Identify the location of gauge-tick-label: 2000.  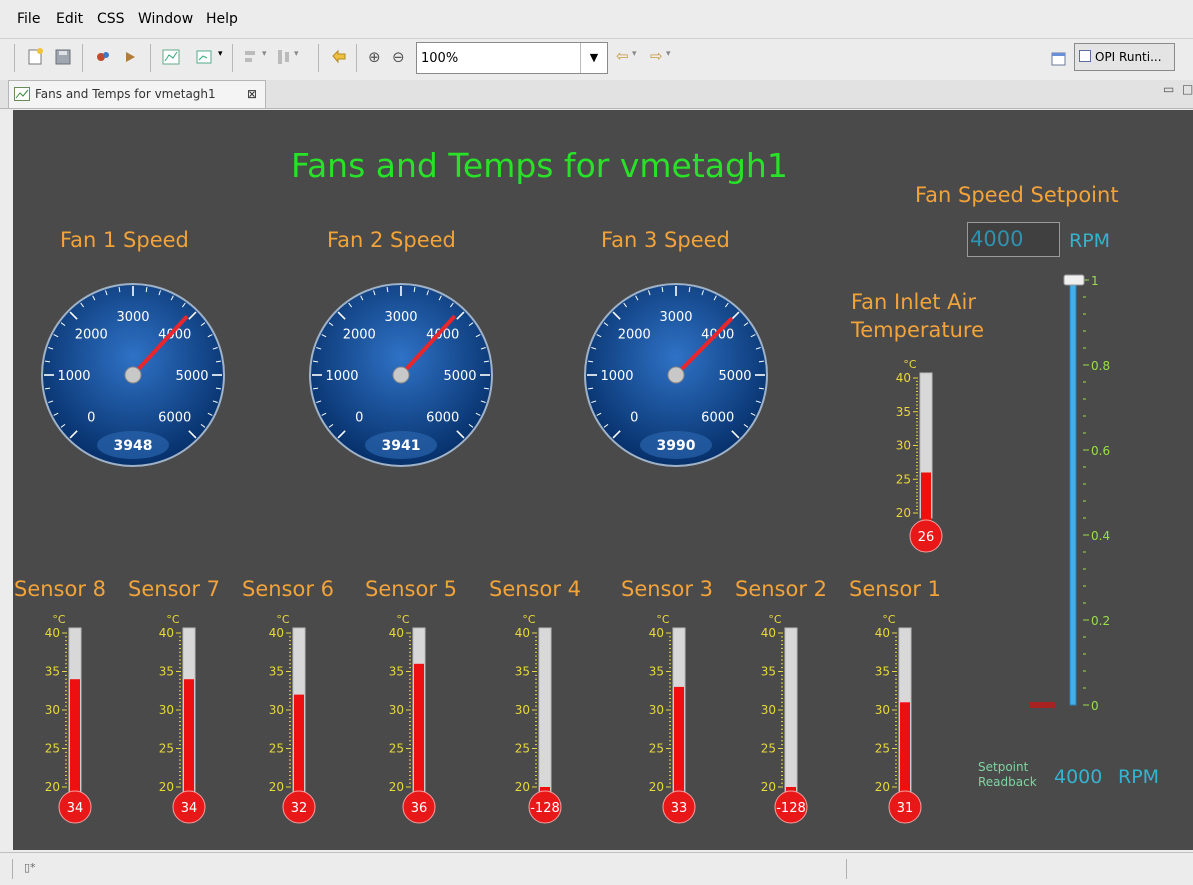
(359, 334).